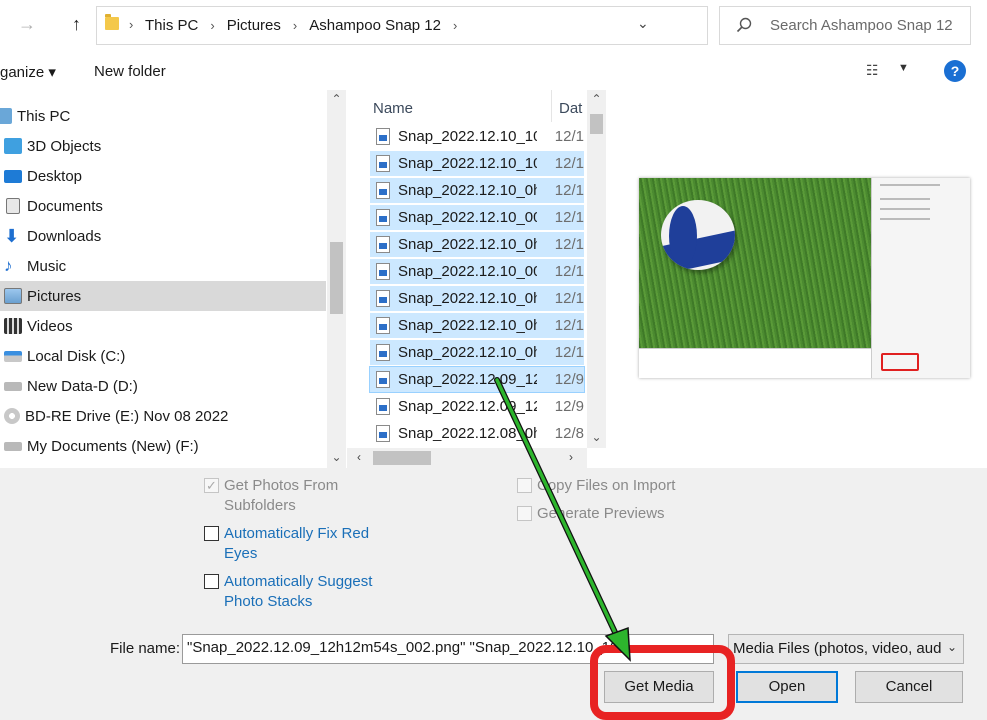  Describe the element at coordinates (294, 544) in the screenshot. I see `option-auto-fix-red-eyes: Automatically Fix Red Eyes` at that location.